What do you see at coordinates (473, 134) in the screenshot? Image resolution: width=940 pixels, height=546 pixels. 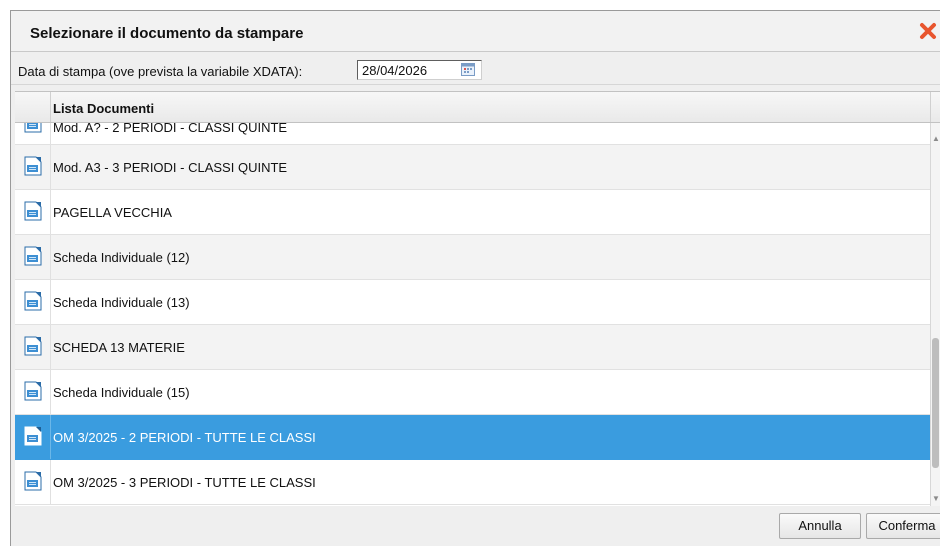 I see `list-item: Mod. A? - 2 PERIODI - CLASSI QUINTE` at bounding box center [473, 134].